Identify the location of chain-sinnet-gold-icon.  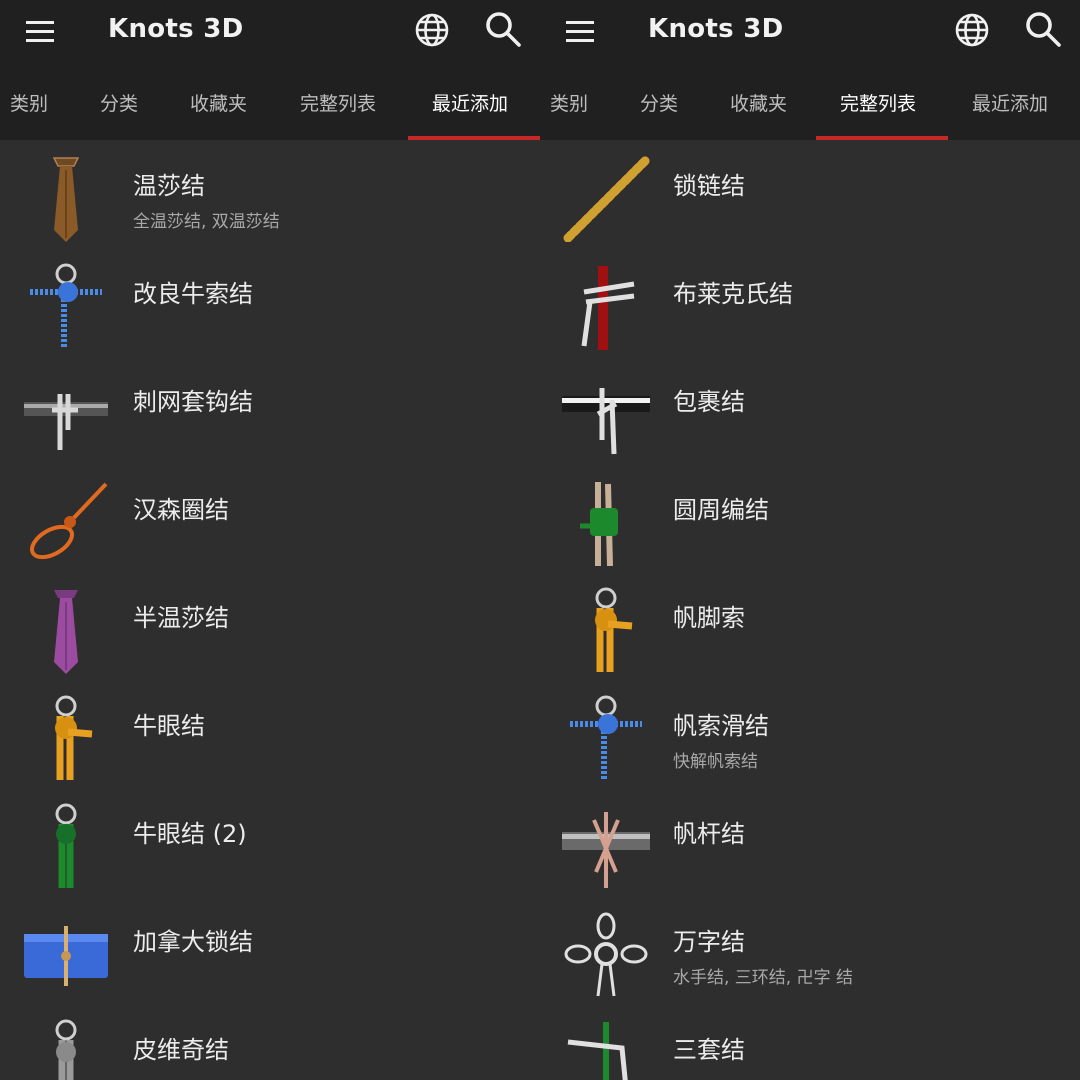
(606, 198).